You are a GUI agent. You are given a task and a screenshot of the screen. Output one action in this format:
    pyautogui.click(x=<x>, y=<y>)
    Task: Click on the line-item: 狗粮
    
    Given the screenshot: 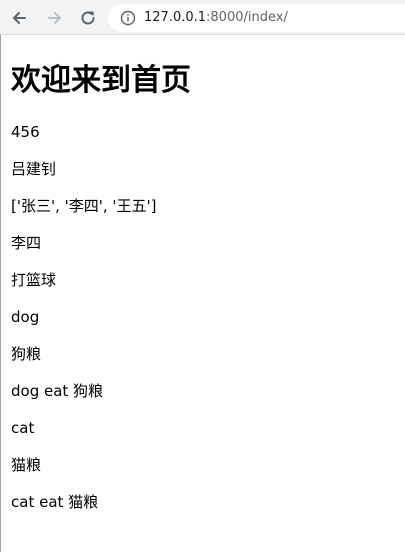 What is the action you would take?
    pyautogui.click(x=26, y=354)
    